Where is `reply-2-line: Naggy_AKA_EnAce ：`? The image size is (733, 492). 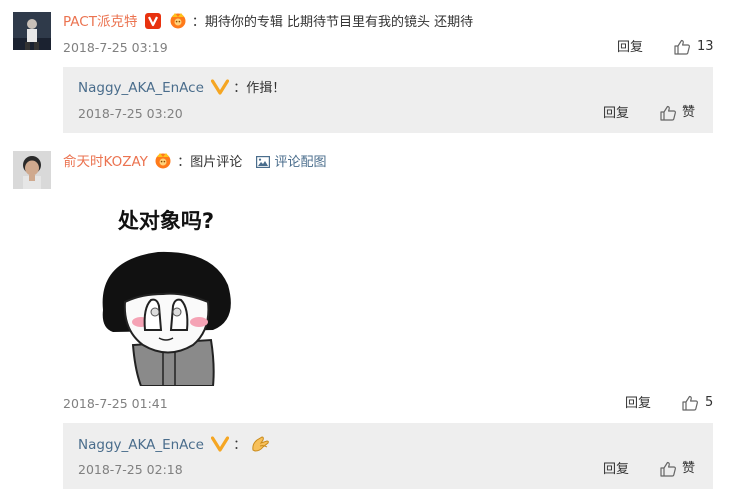 reply-2-line: Naggy_AKA_EnAce ： is located at coordinates (175, 447).